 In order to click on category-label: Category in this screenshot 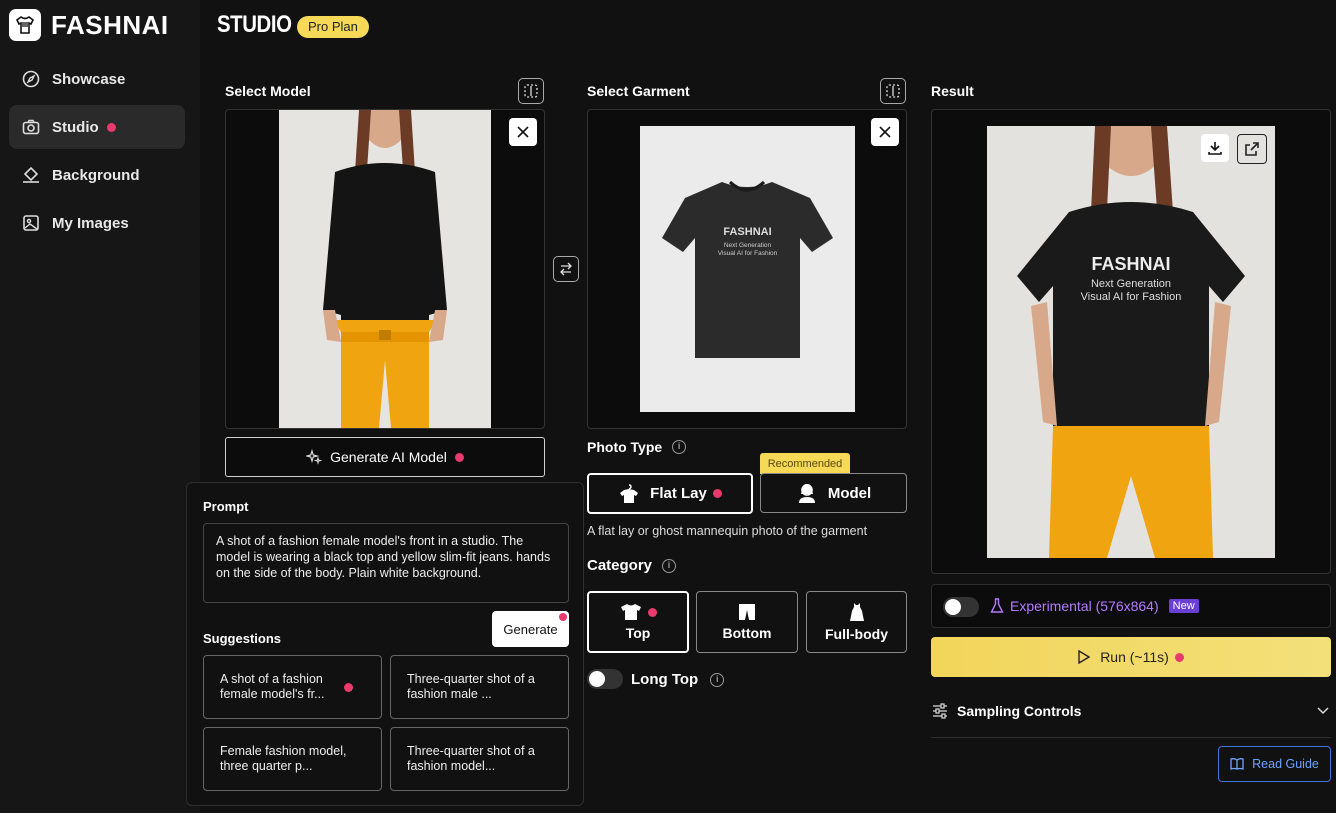, I will do `click(620, 565)`.